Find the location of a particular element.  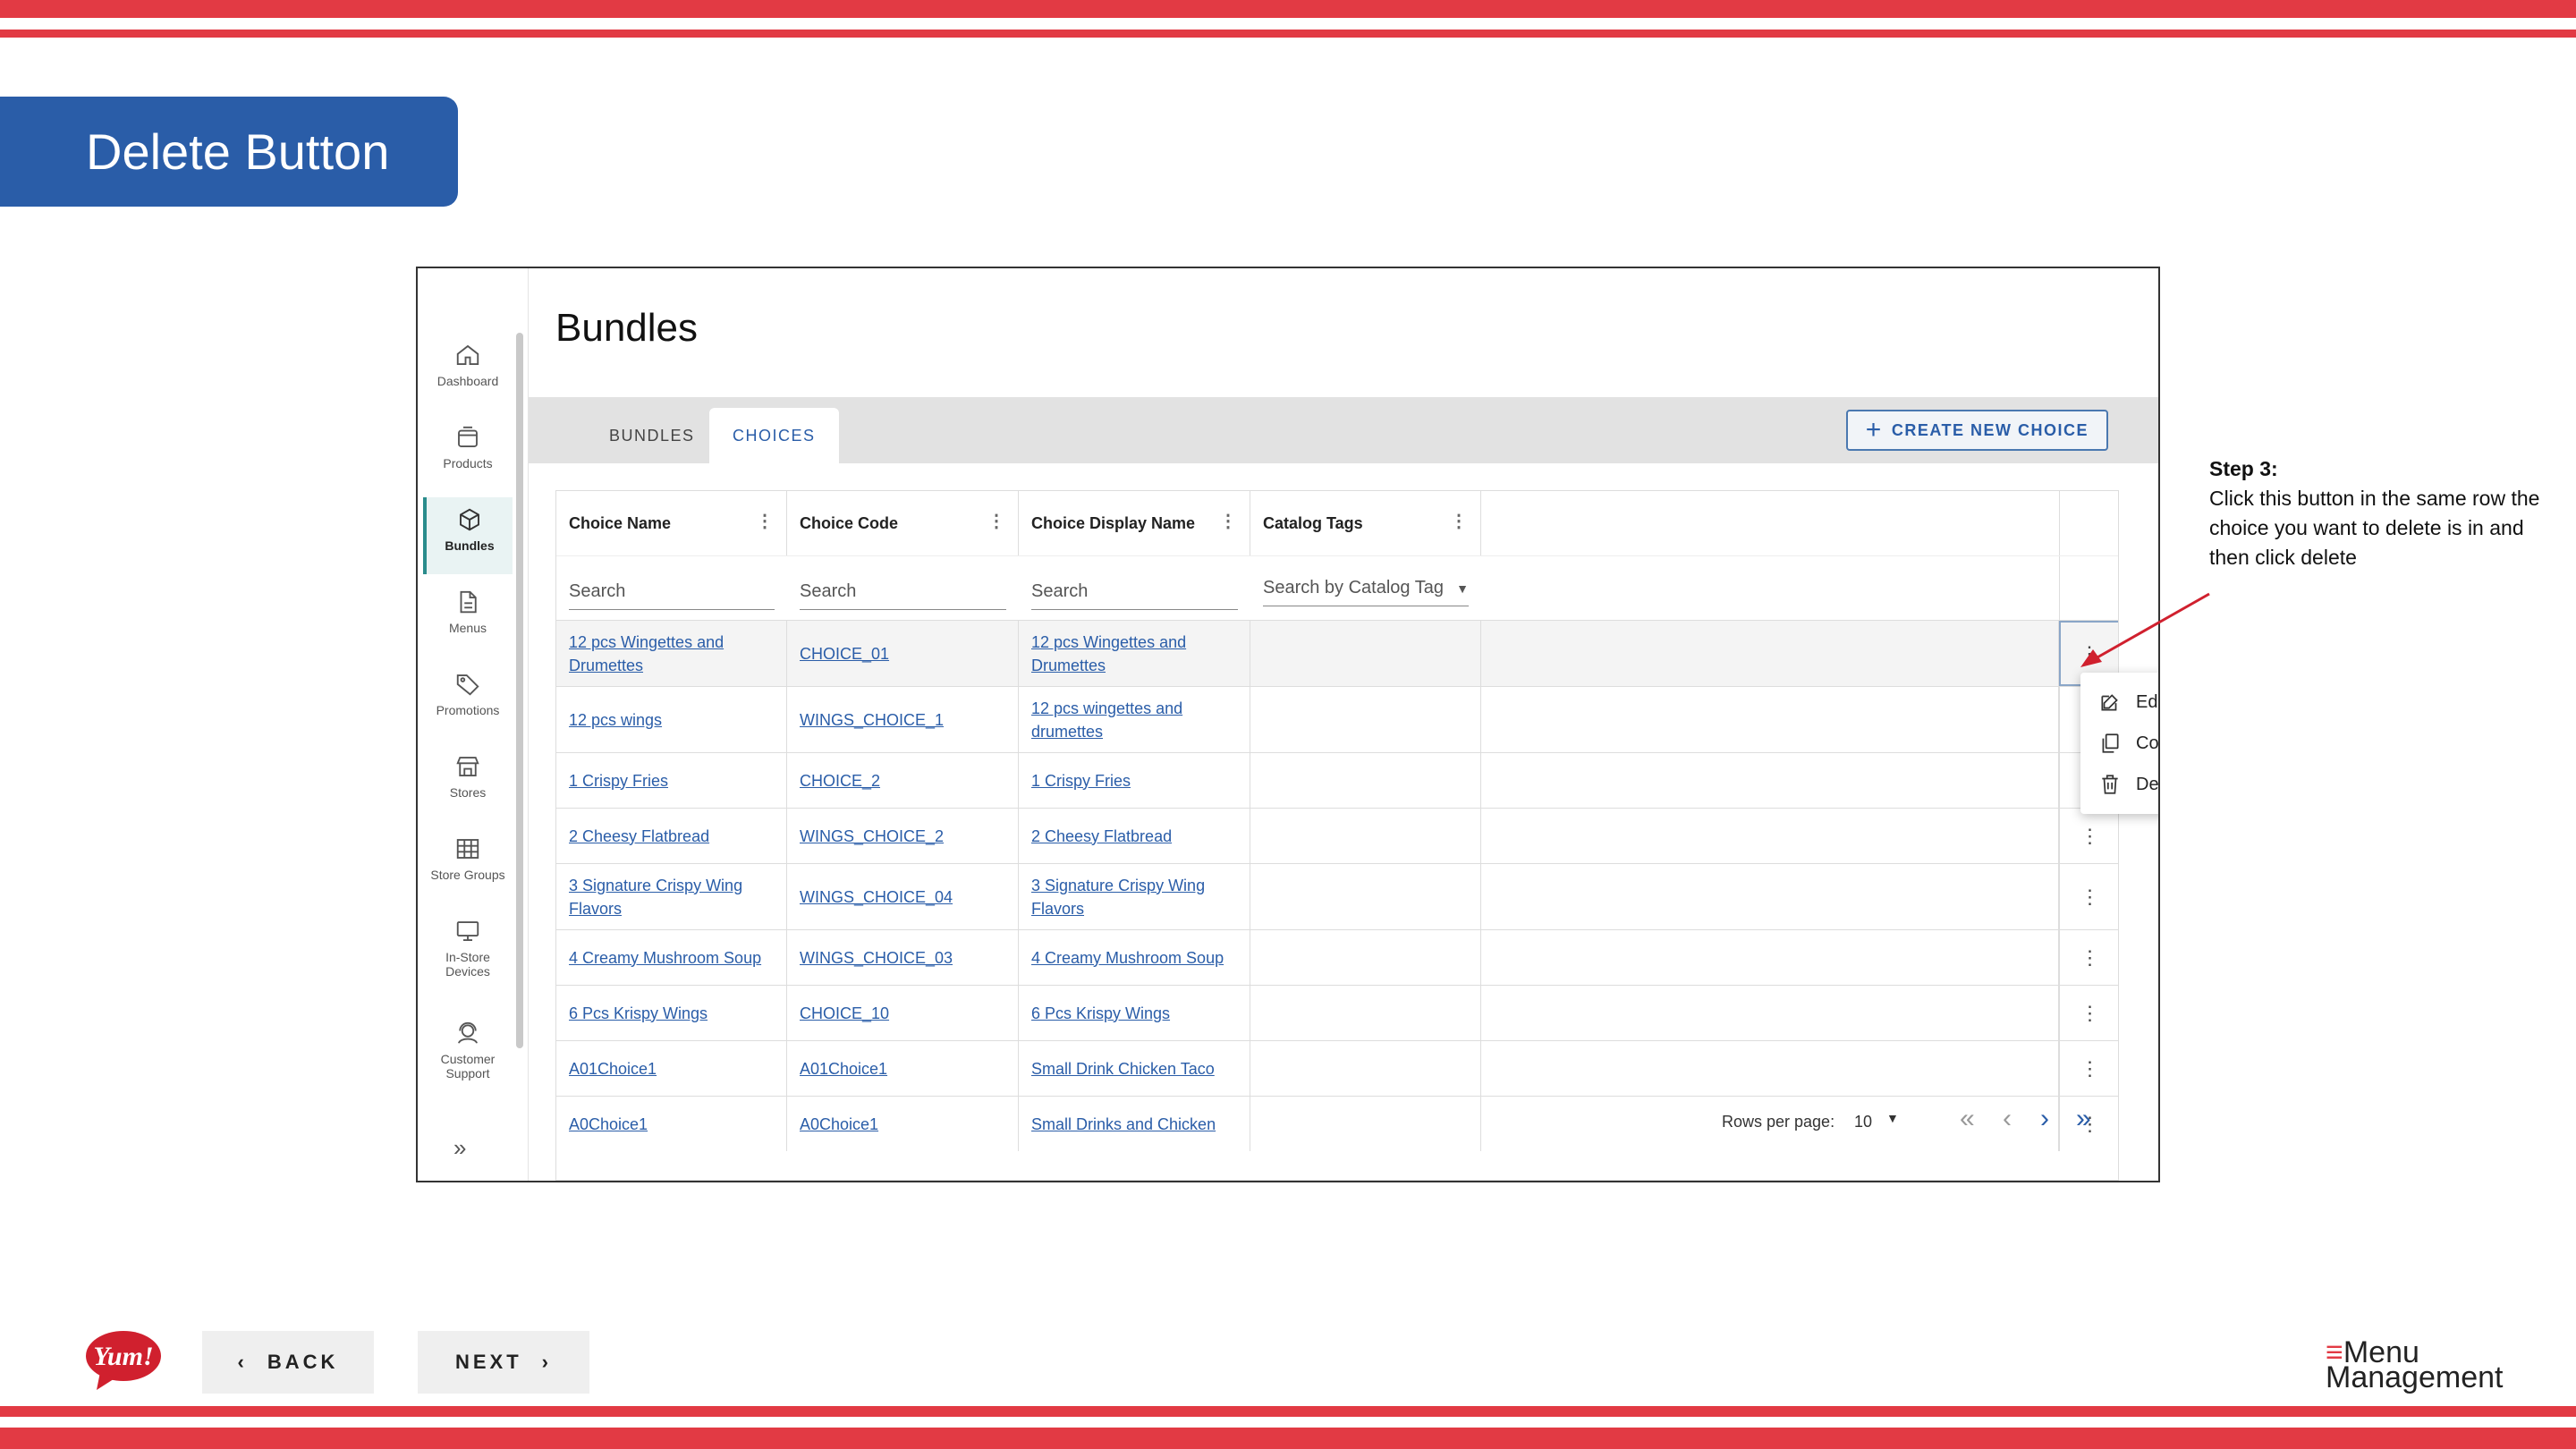

sidebar-item-label: Promotions is located at coordinates (468, 710).